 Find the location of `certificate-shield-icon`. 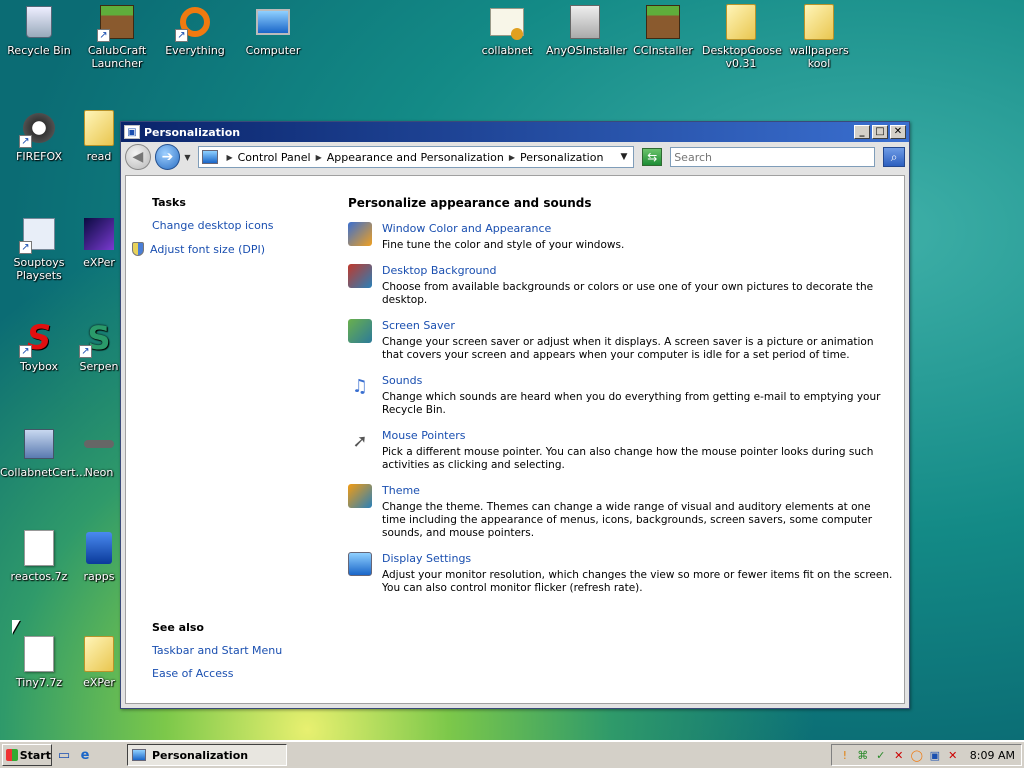

certificate-shield-icon is located at coordinates (39, 444).